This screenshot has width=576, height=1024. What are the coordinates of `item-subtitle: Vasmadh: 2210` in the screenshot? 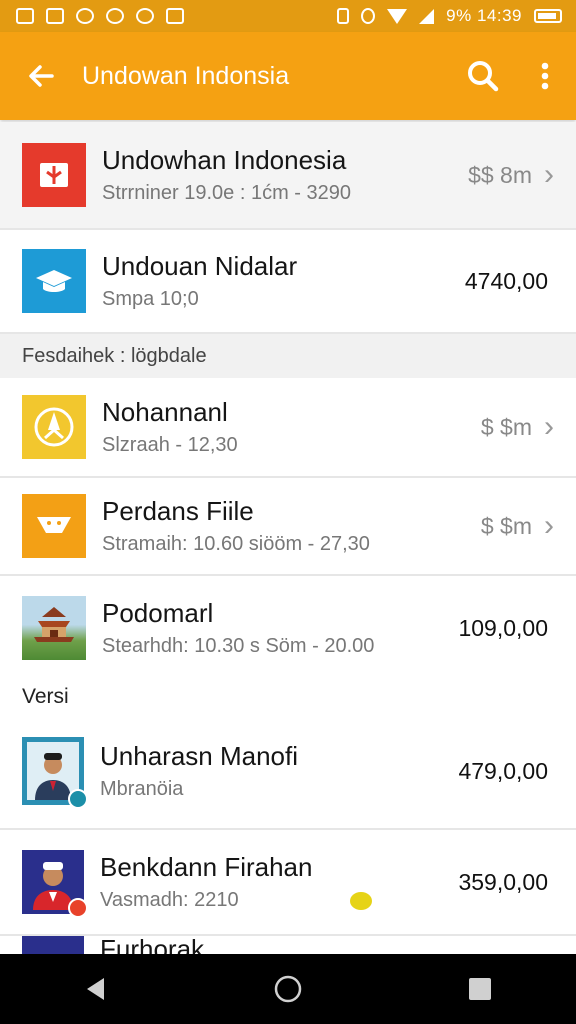 It's located at (169, 900).